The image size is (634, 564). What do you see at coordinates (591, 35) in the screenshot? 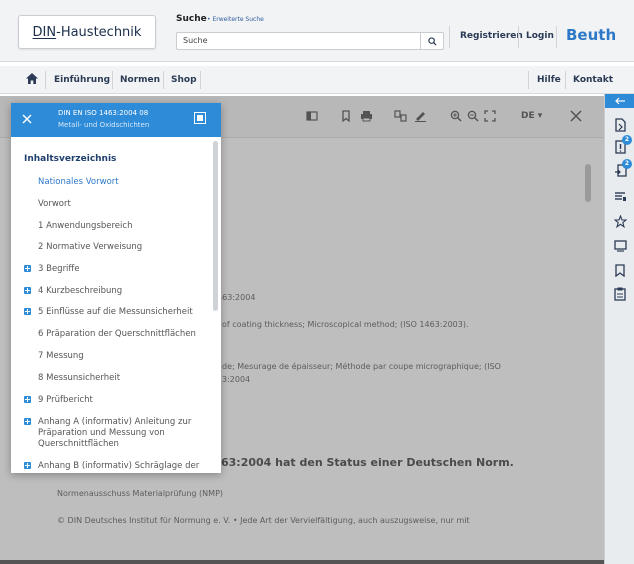
I see `beuth-logo: Beuth` at bounding box center [591, 35].